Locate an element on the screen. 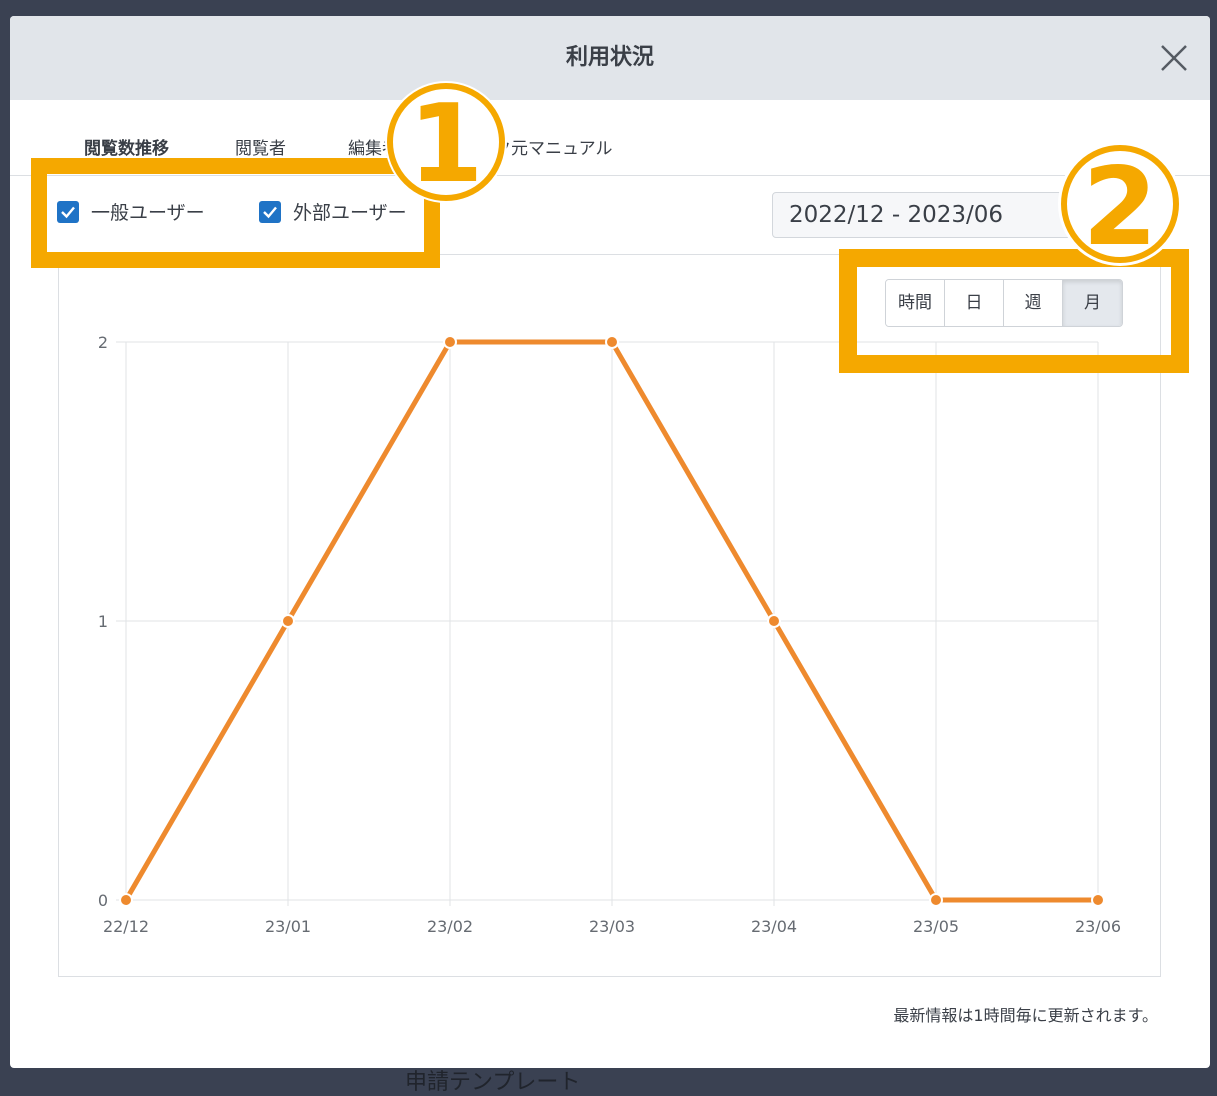 This screenshot has height=1096, width=1217. x-tick-label: 23/02 is located at coordinates (450, 926).